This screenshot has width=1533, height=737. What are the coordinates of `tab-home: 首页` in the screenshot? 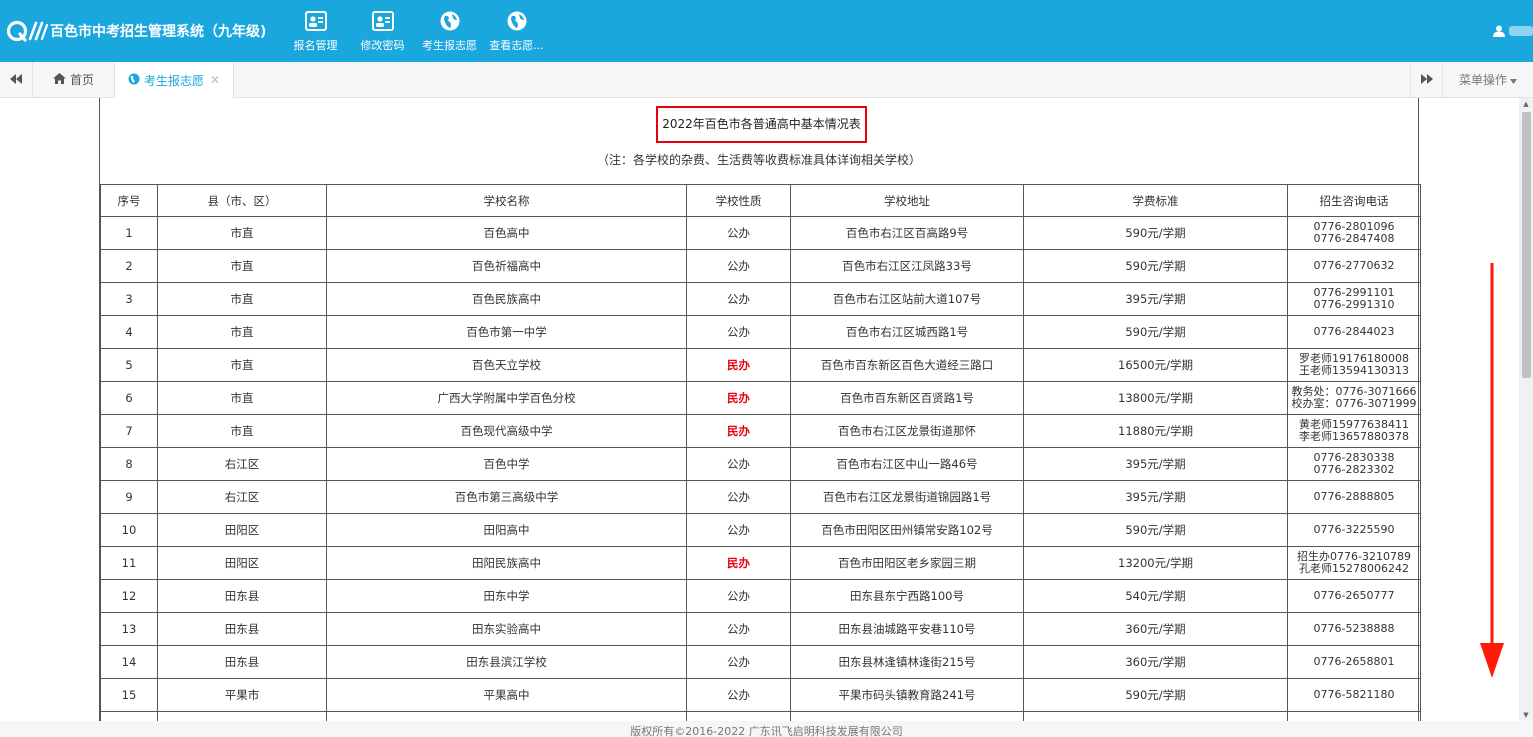 It's located at (74, 79).